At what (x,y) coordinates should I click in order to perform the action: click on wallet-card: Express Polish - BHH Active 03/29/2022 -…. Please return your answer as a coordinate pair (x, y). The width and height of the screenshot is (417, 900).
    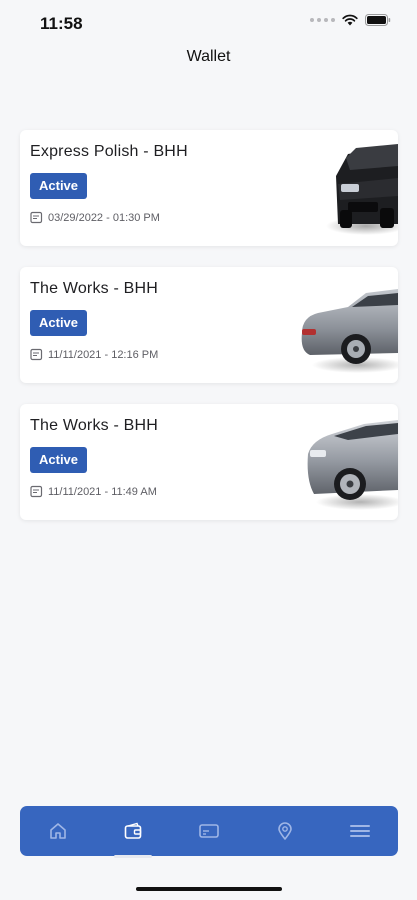
    Looking at the image, I should click on (209, 188).